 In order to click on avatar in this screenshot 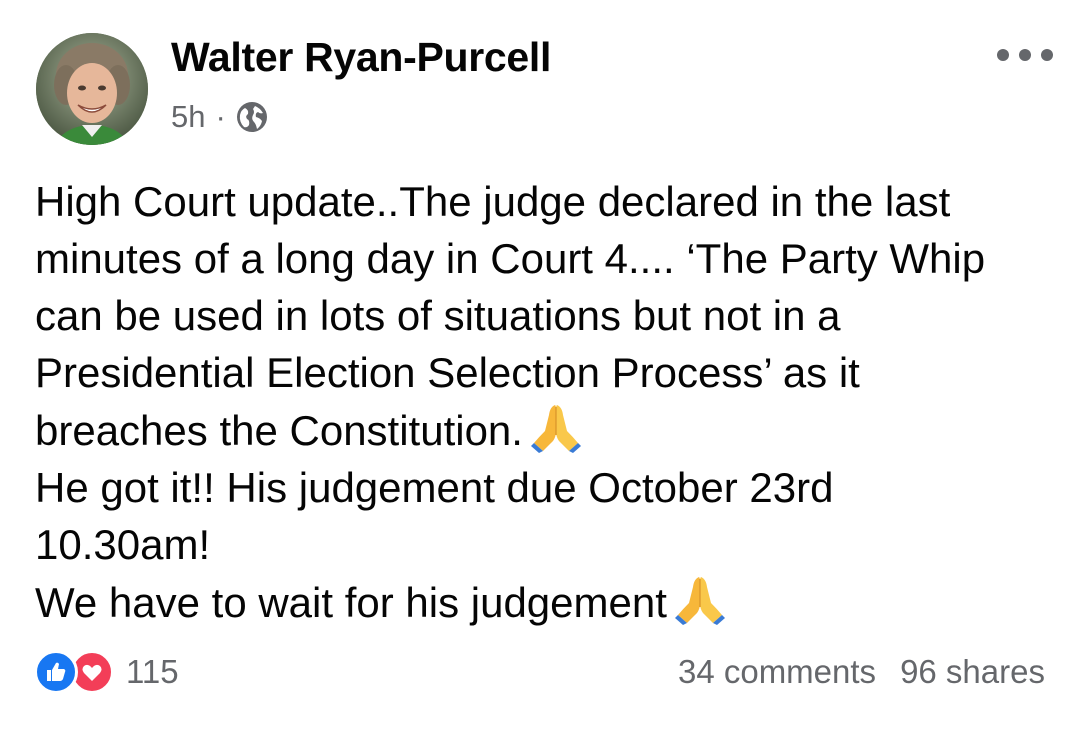, I will do `click(92, 89)`.